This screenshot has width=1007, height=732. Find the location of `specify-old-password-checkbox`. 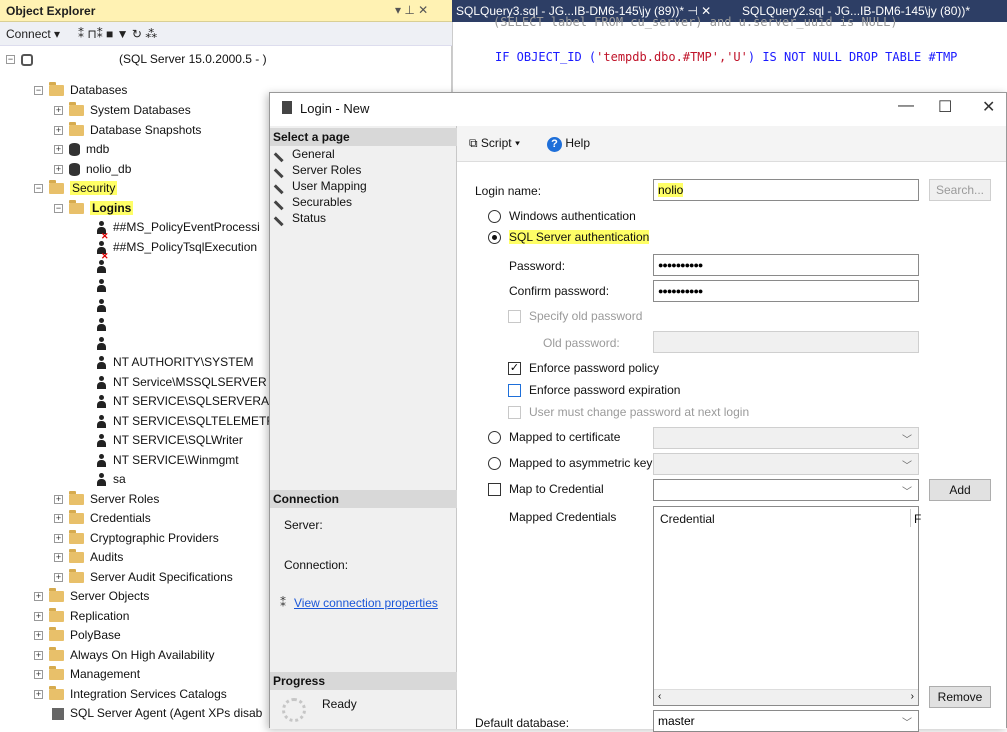

specify-old-password-checkbox is located at coordinates (514, 316).